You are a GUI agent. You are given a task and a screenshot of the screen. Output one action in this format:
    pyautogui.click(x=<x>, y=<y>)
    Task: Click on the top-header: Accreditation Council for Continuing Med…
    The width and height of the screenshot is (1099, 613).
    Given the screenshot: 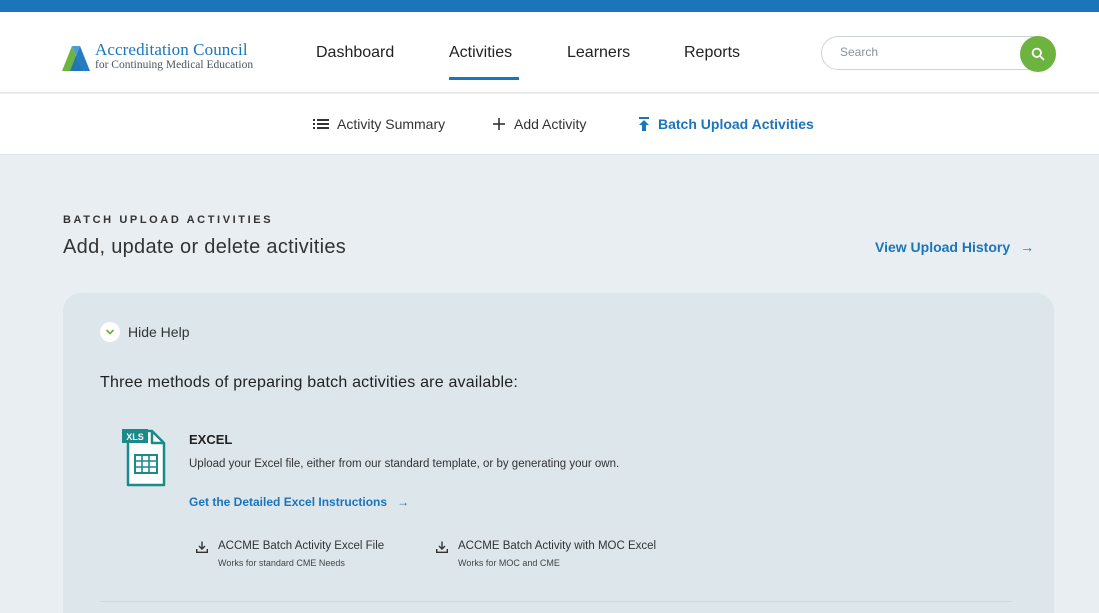 What is the action you would take?
    pyautogui.click(x=549, y=52)
    